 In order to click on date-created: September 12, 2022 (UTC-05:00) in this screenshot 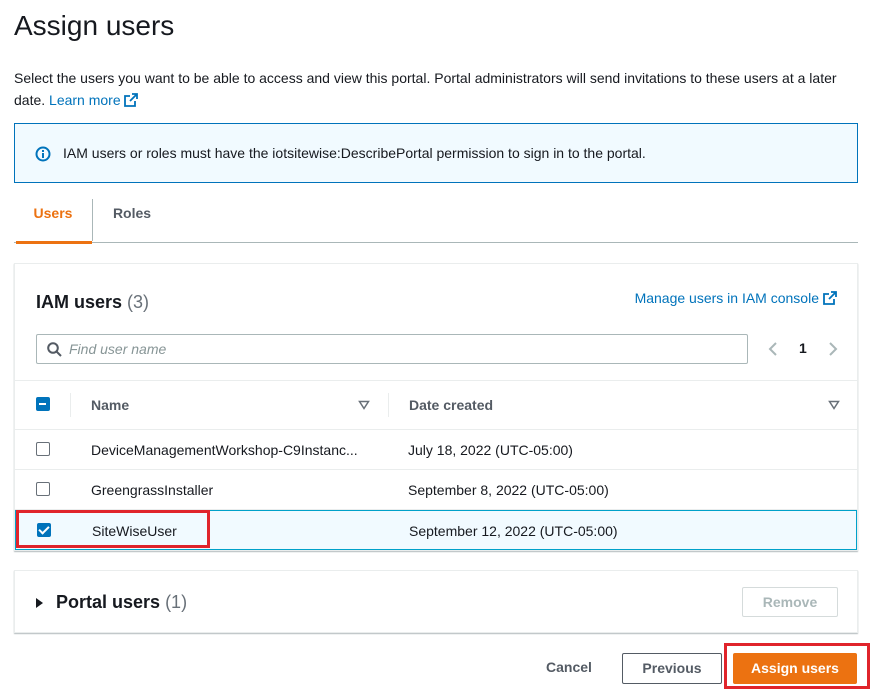, I will do `click(513, 531)`.